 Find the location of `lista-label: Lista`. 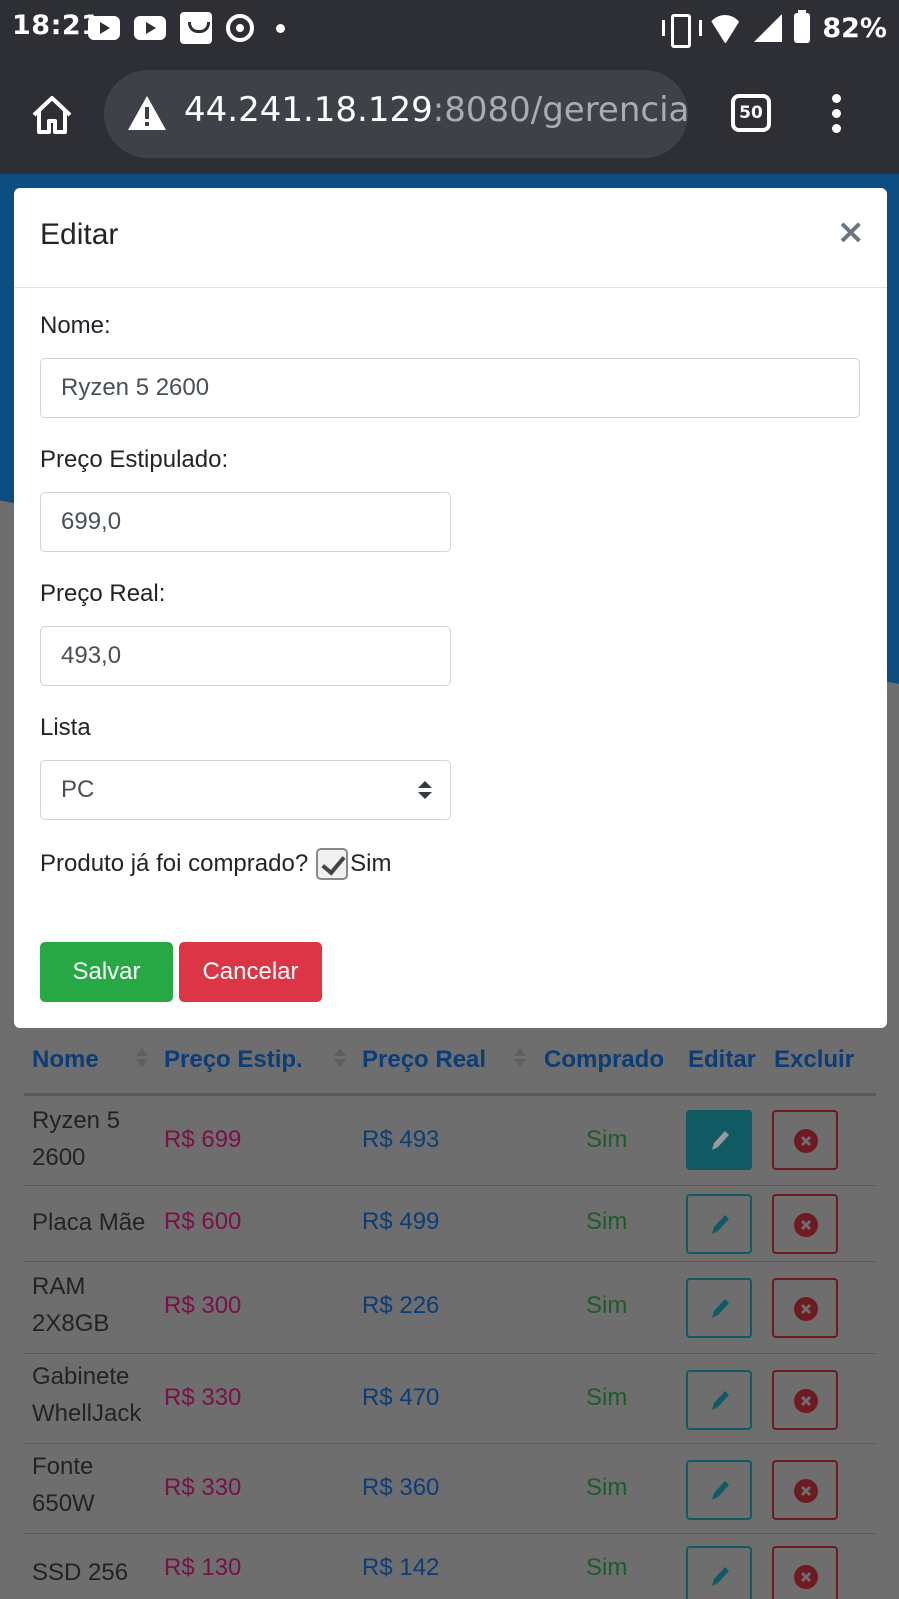

lista-label: Lista is located at coordinates (65, 727).